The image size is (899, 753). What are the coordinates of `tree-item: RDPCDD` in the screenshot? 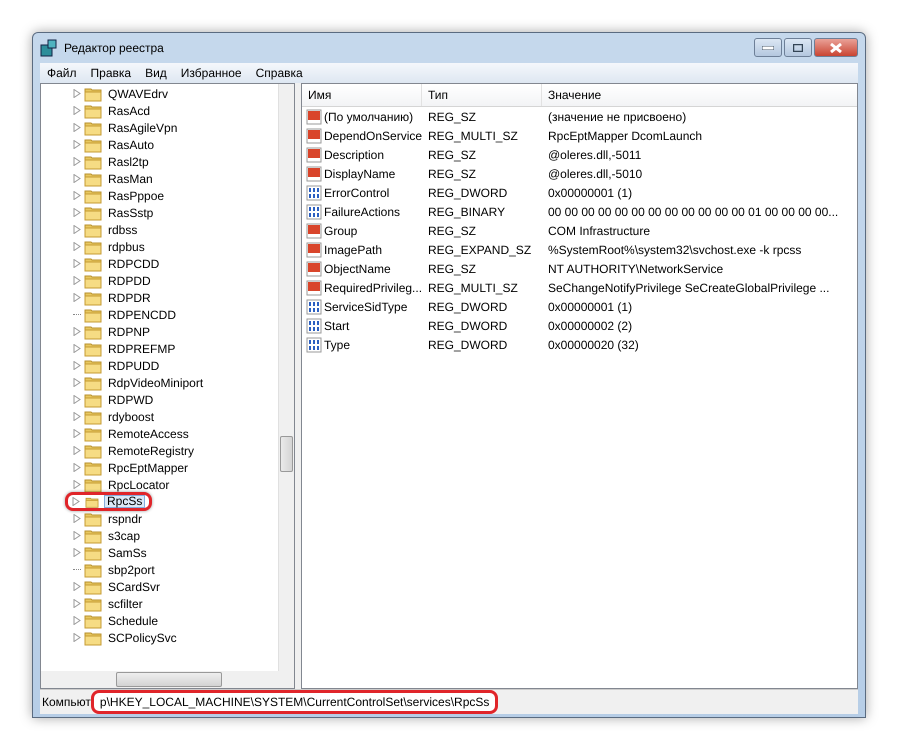 It's located at (133, 263).